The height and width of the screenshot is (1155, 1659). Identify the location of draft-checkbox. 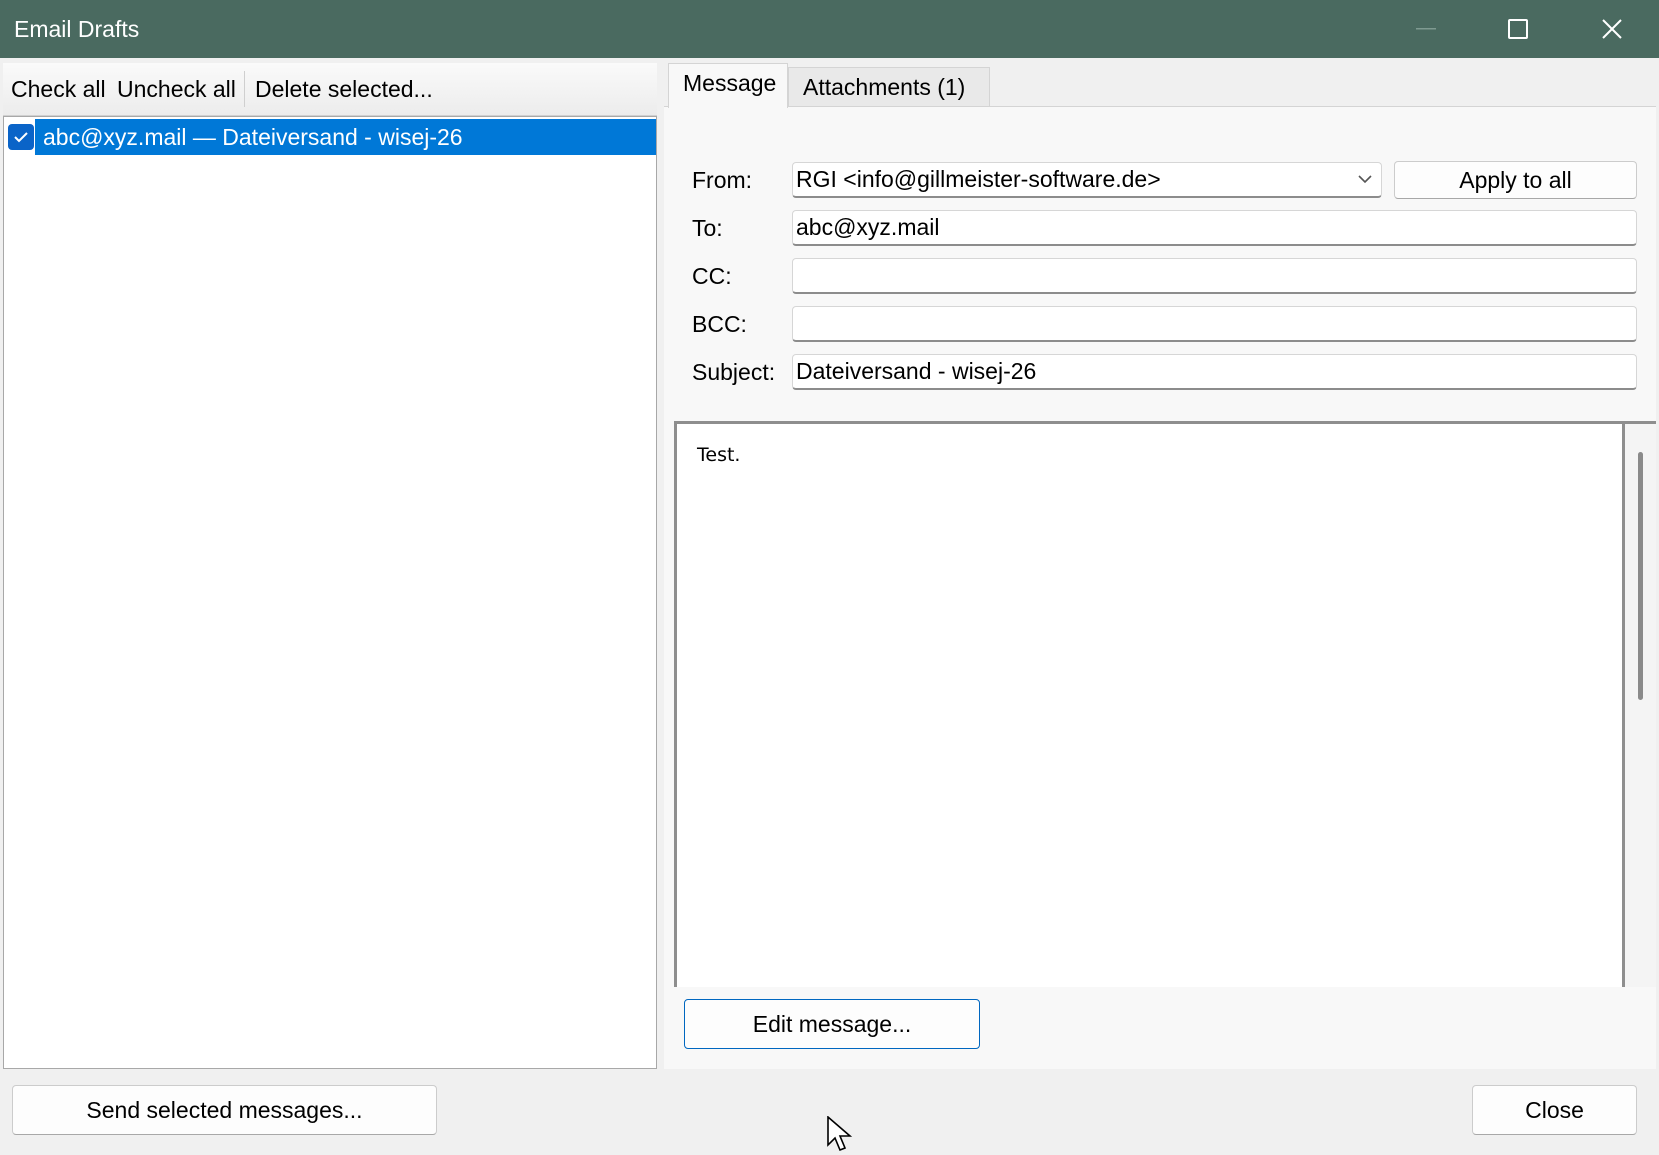
(21, 137).